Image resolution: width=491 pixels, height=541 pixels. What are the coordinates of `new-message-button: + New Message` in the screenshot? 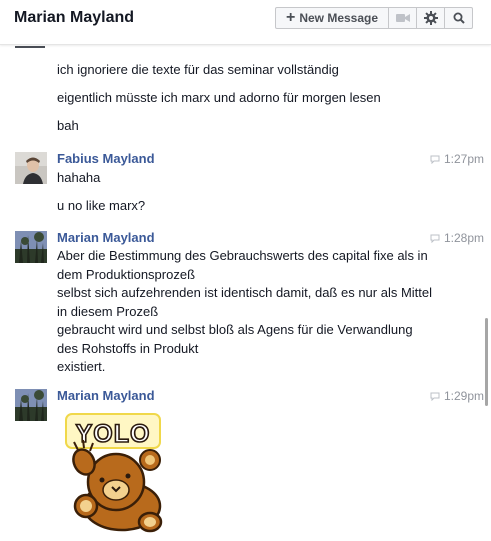 It's located at (332, 18).